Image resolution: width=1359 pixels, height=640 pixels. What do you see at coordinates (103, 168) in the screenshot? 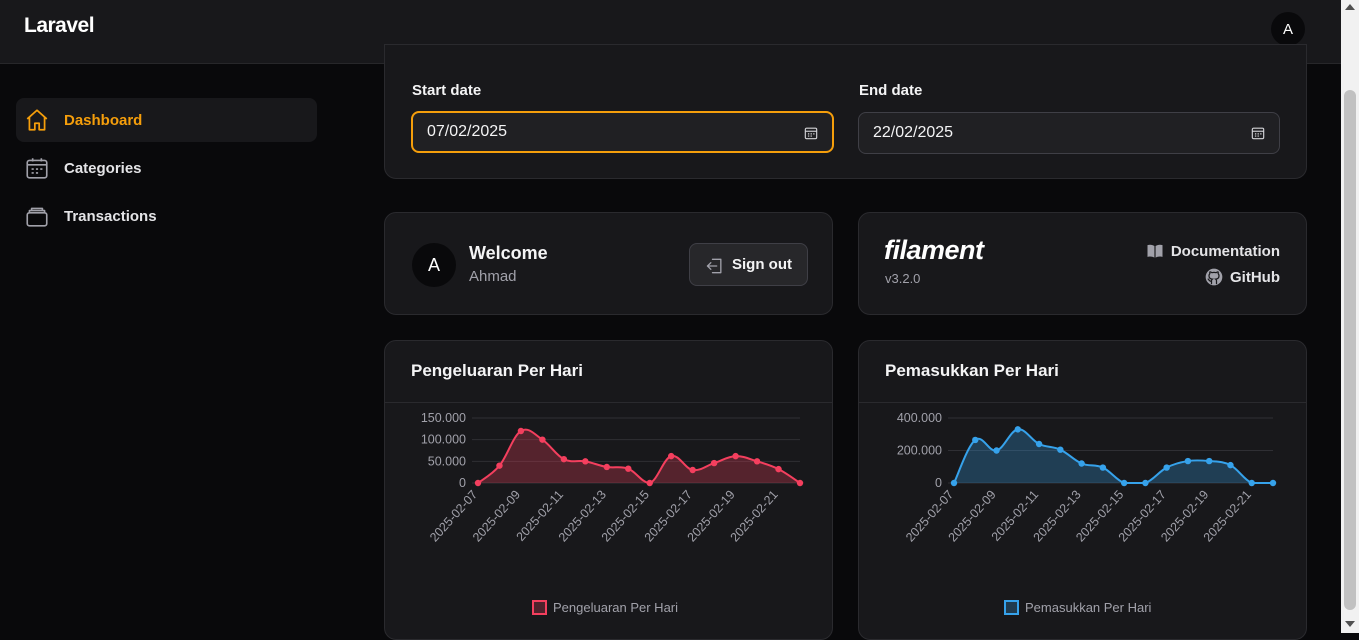
I see `sidebar-item-label: Categories` at bounding box center [103, 168].